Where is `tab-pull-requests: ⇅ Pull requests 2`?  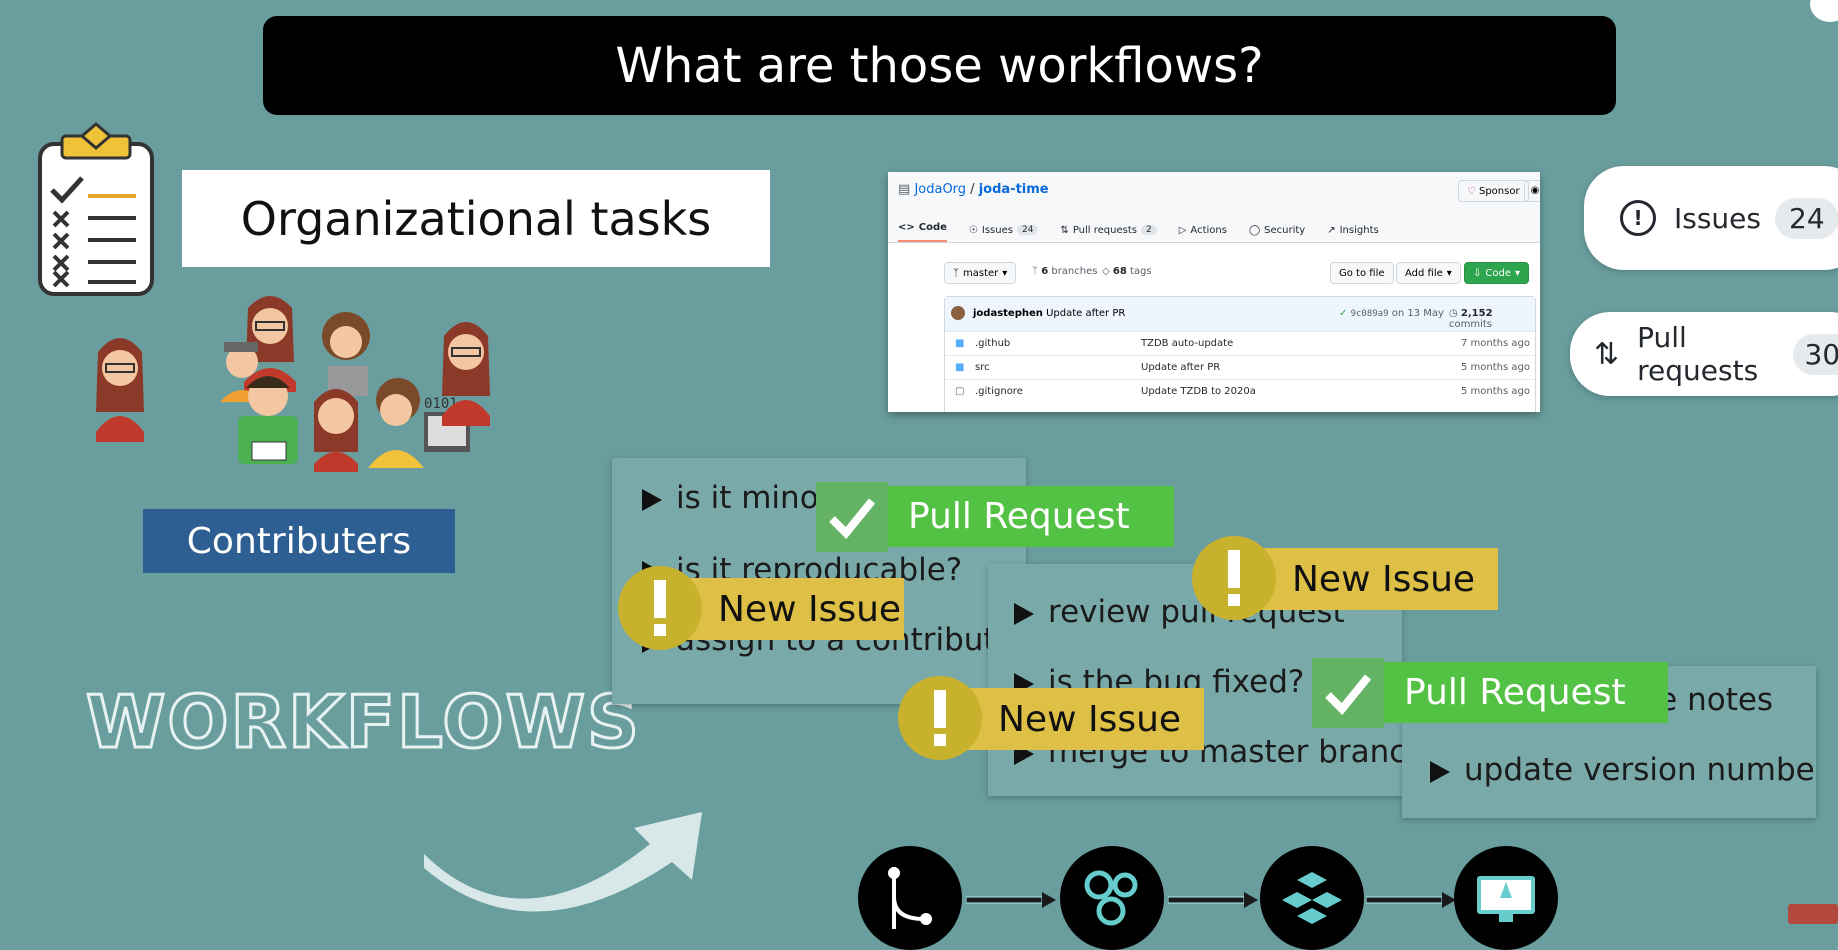
tab-pull-requests: ⇅ Pull requests 2 is located at coordinates (1108, 230).